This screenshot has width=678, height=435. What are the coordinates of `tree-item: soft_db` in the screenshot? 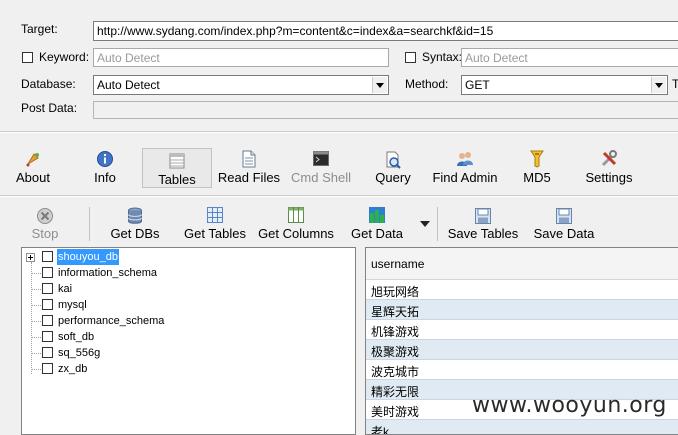 It's located at (172, 337).